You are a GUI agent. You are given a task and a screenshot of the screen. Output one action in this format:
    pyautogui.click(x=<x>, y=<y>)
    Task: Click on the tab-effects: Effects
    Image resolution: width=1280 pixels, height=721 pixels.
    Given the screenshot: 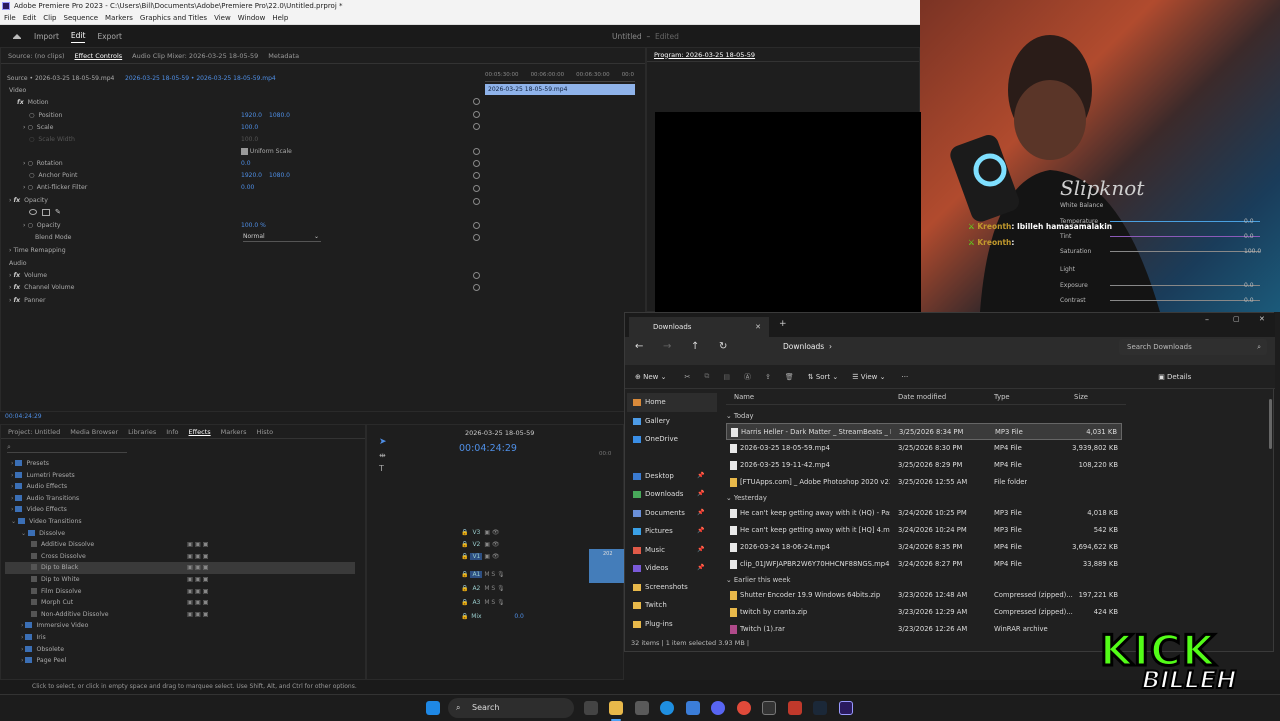 What is the action you would take?
    pyautogui.click(x=200, y=432)
    